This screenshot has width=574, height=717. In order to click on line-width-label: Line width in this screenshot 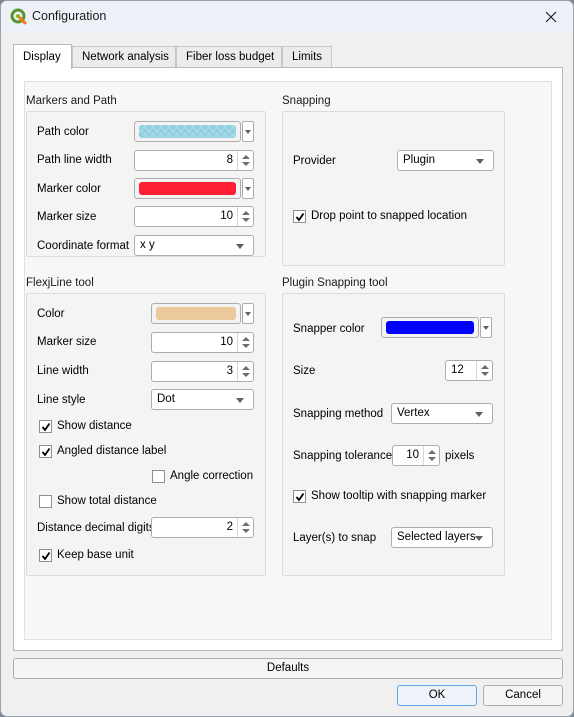, I will do `click(63, 371)`.